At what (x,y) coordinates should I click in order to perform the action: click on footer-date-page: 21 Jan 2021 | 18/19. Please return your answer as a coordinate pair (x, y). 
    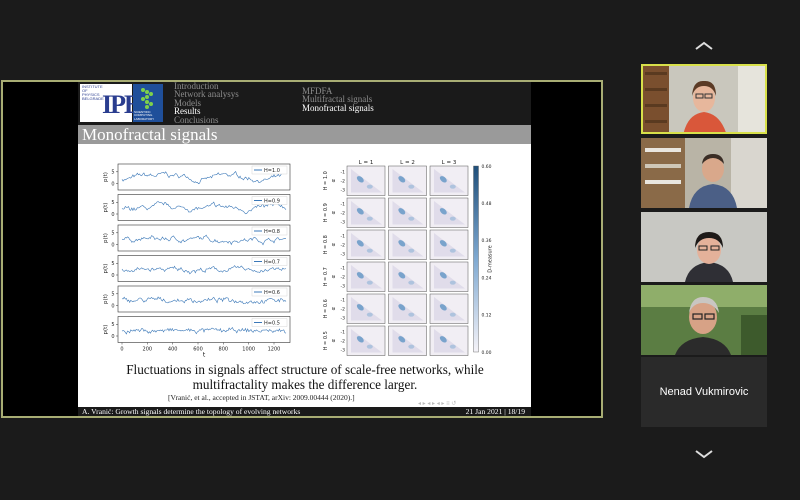
    Looking at the image, I should click on (495, 411).